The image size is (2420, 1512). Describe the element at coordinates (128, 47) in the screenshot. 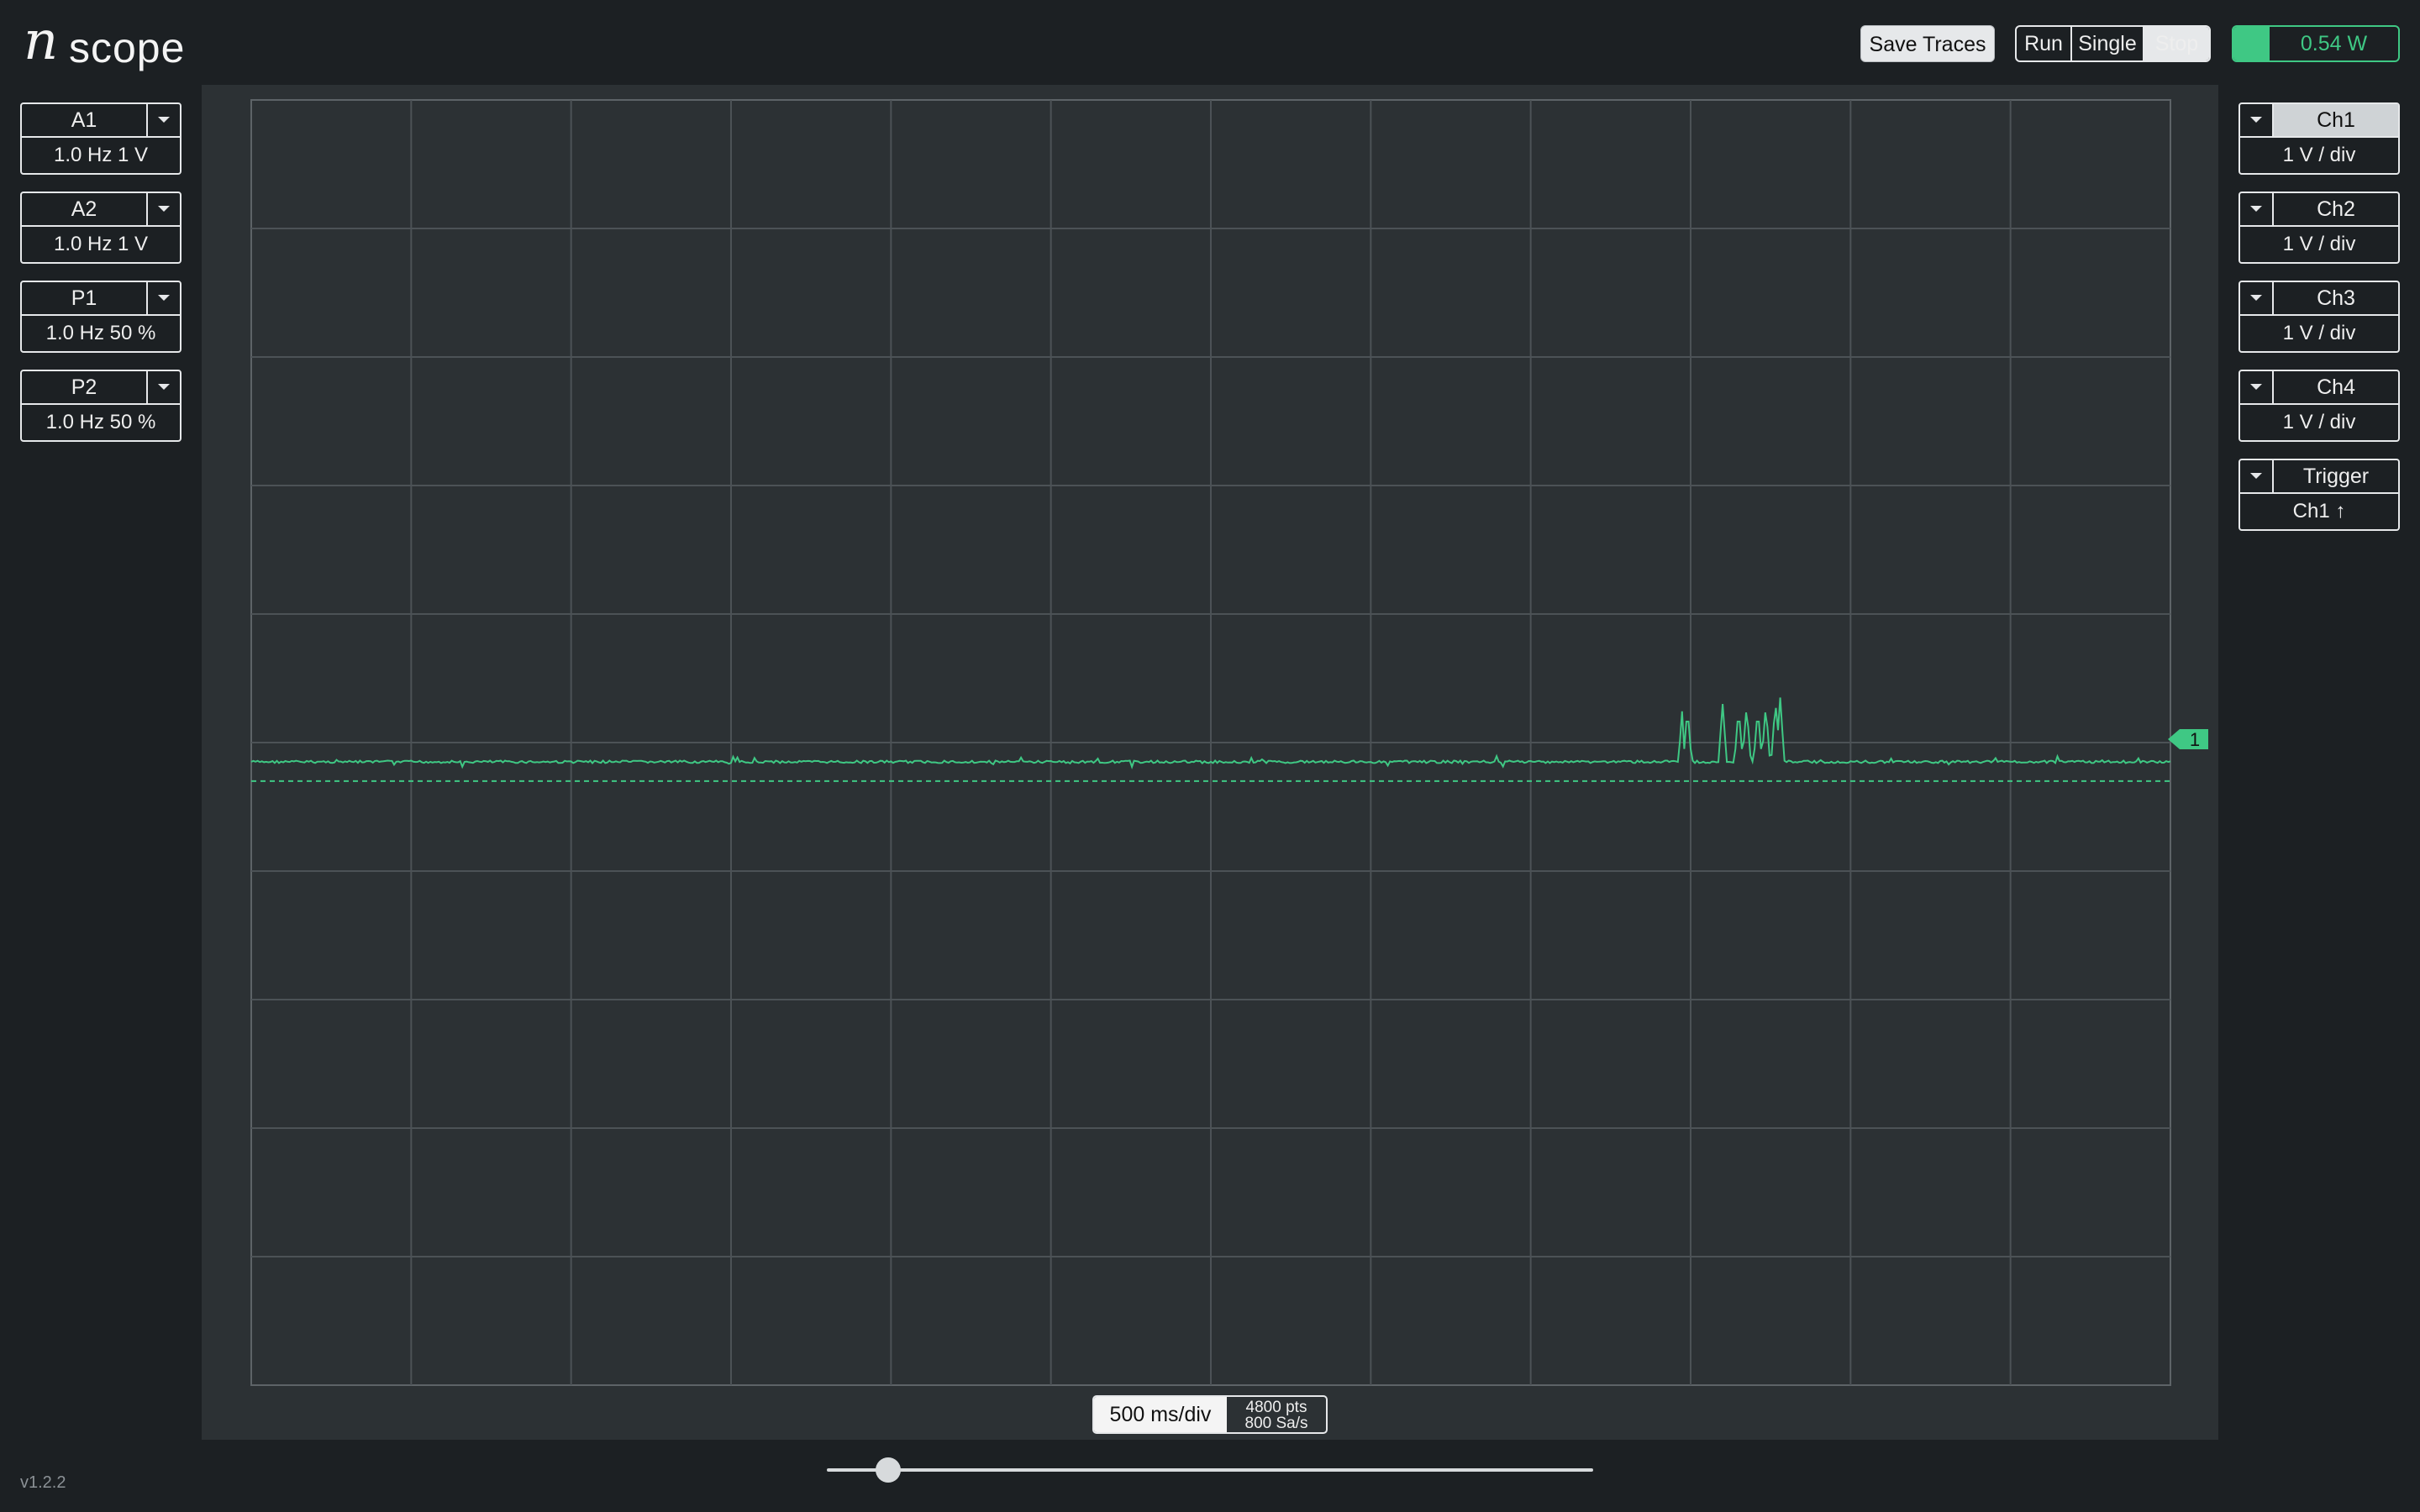

I see `logo-text: scope` at that location.